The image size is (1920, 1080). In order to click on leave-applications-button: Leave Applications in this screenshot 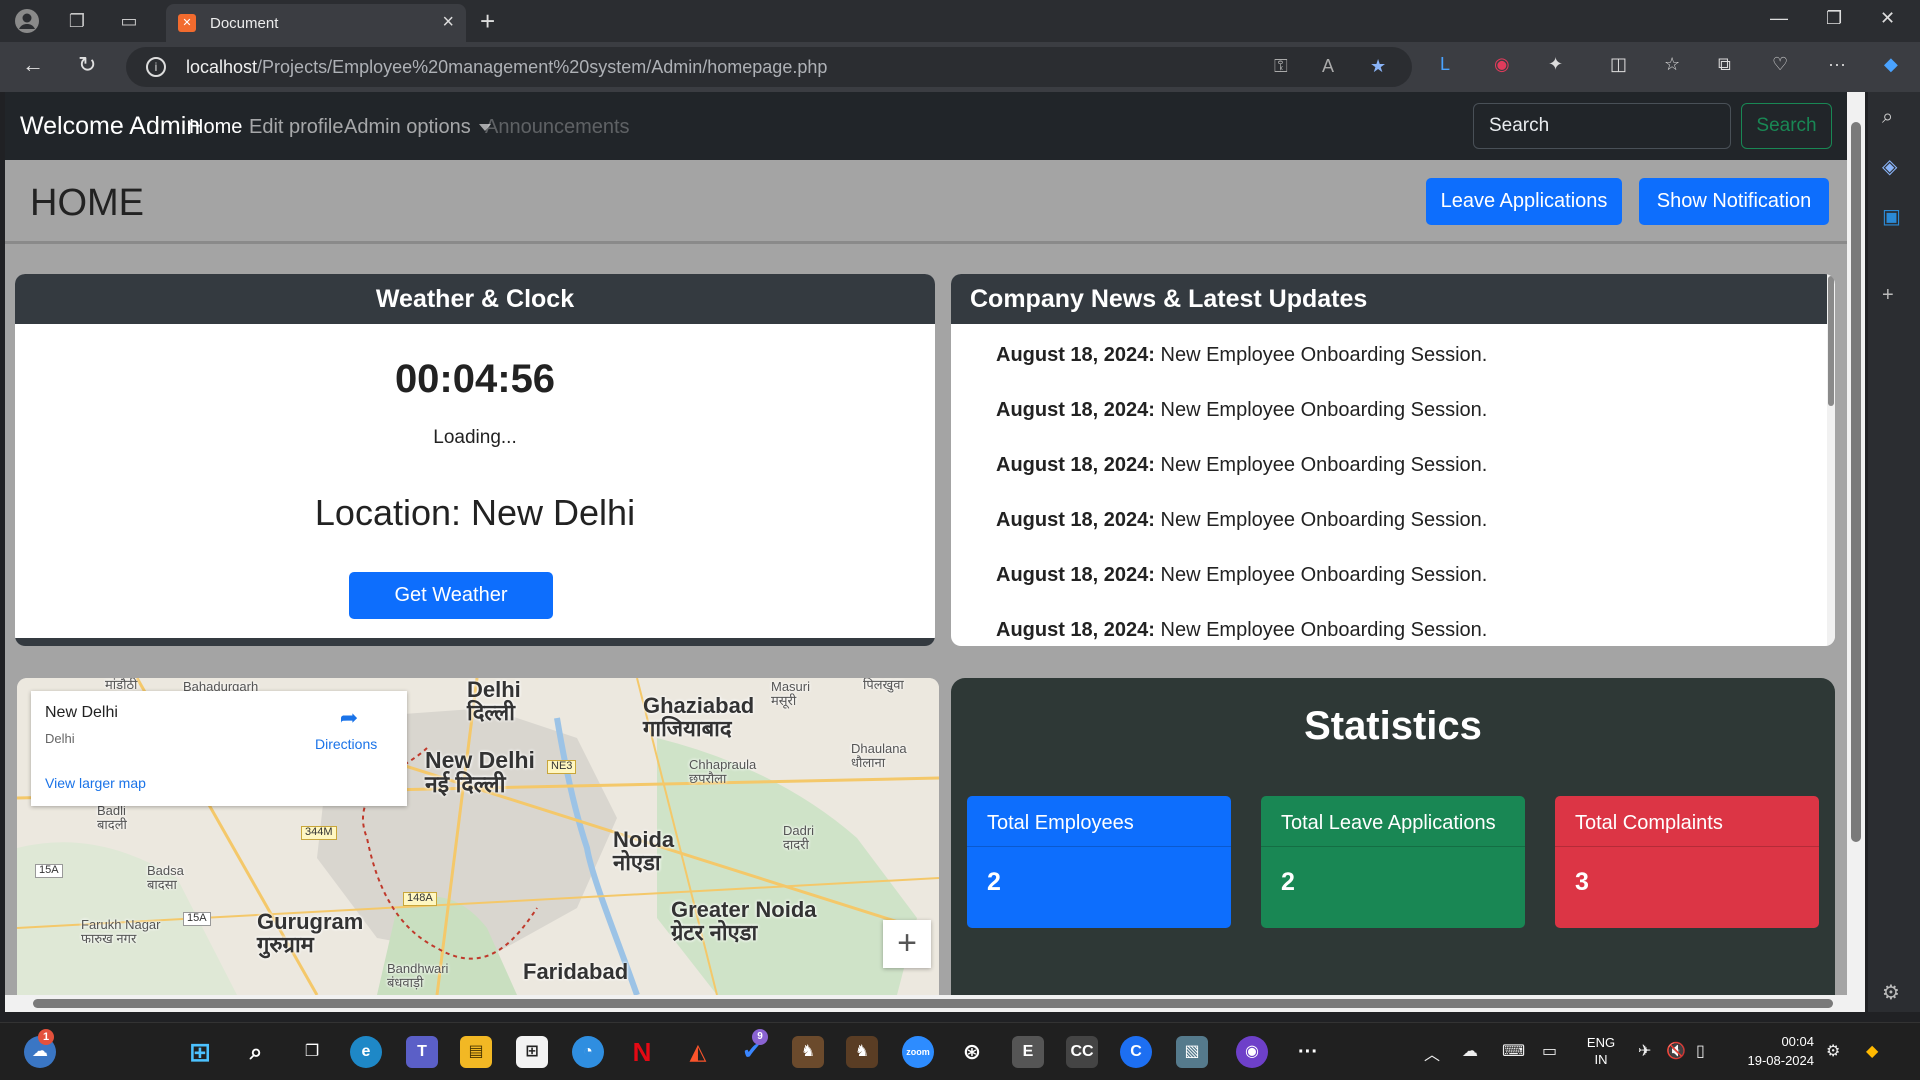, I will do `click(1524, 201)`.